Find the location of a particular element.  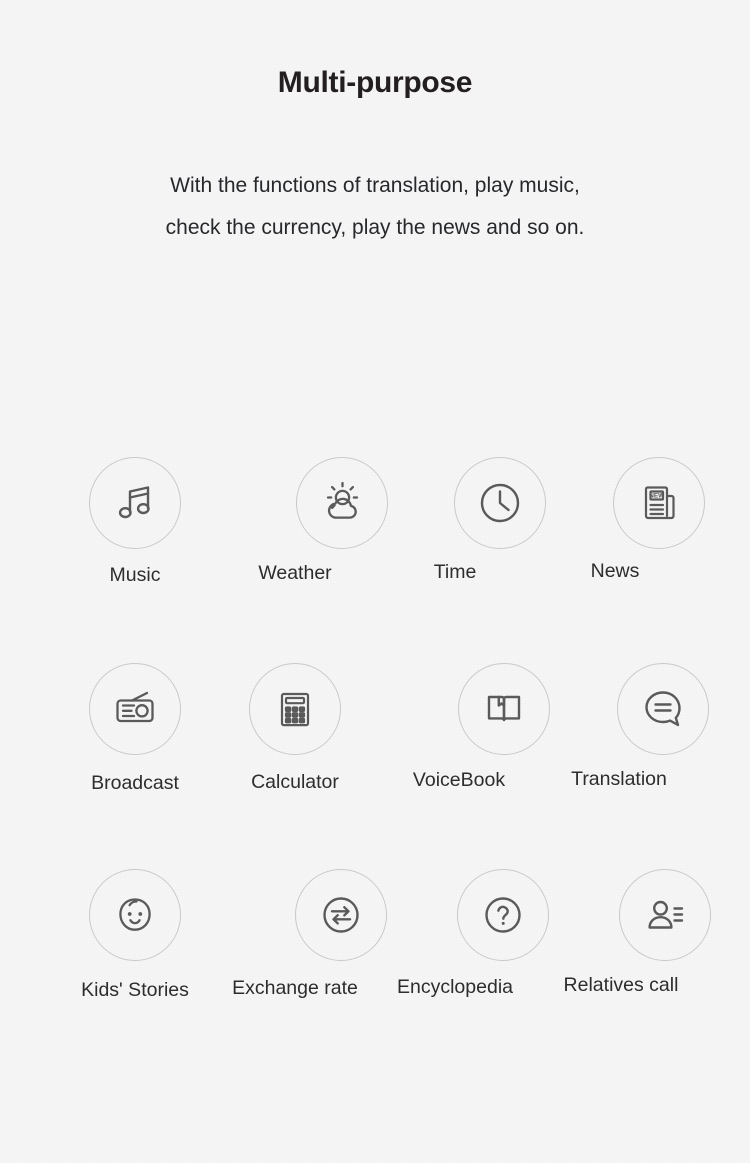

feature-item-music: Music is located at coordinates (135, 521).